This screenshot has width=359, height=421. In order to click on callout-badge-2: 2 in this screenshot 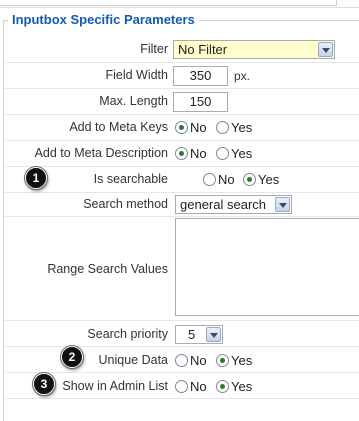, I will do `click(72, 357)`.